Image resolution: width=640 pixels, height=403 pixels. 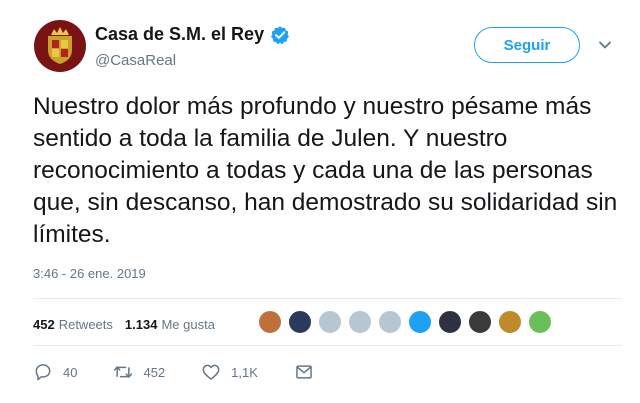 I want to click on avatar, so click(x=60, y=46).